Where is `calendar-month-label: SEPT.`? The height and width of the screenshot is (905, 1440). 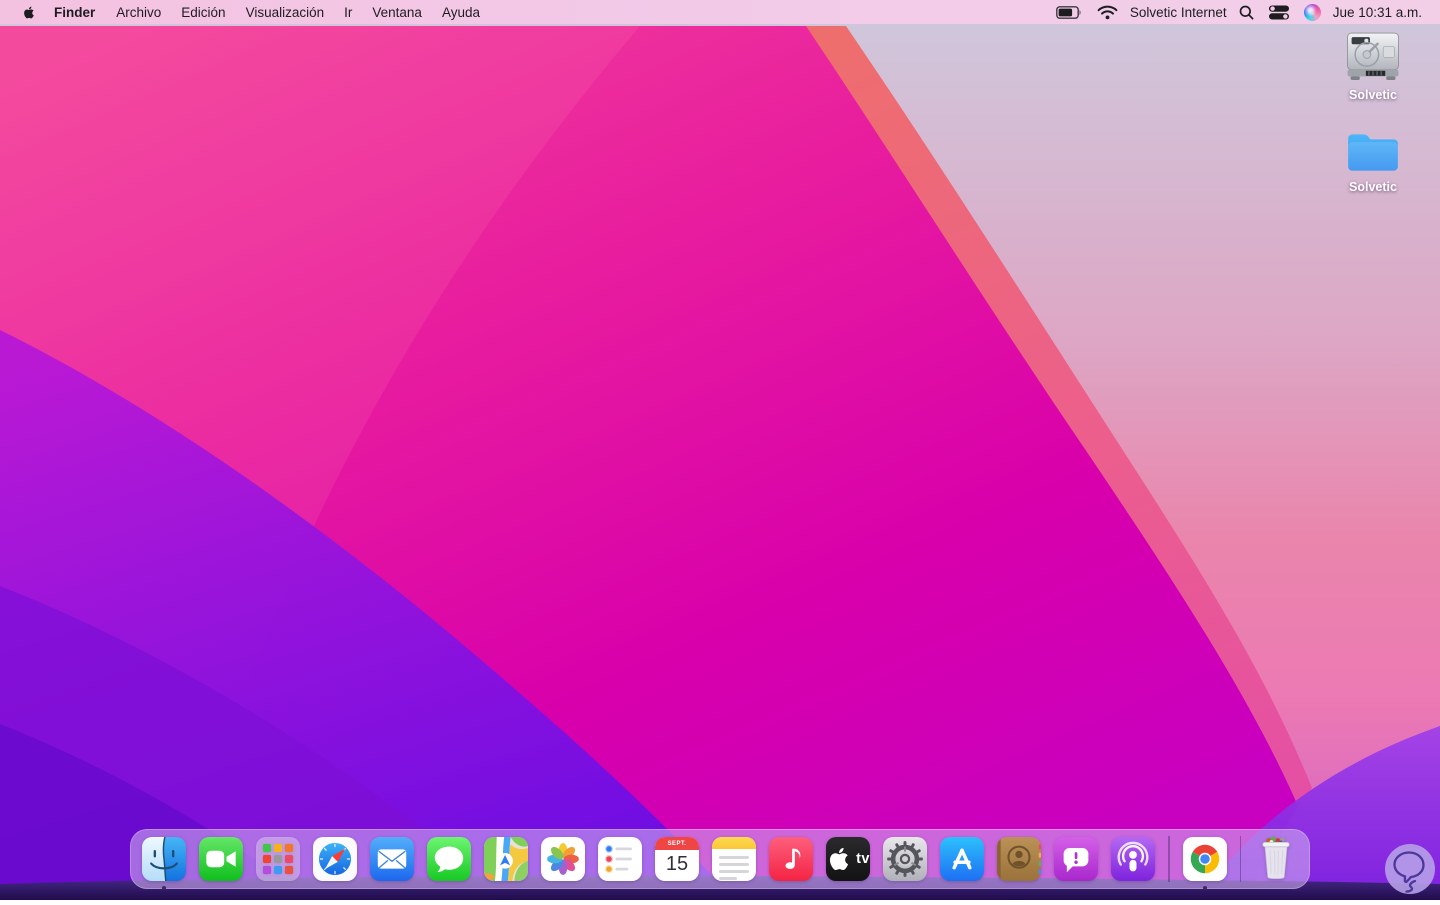
calendar-month-label: SEPT. is located at coordinates (677, 843).